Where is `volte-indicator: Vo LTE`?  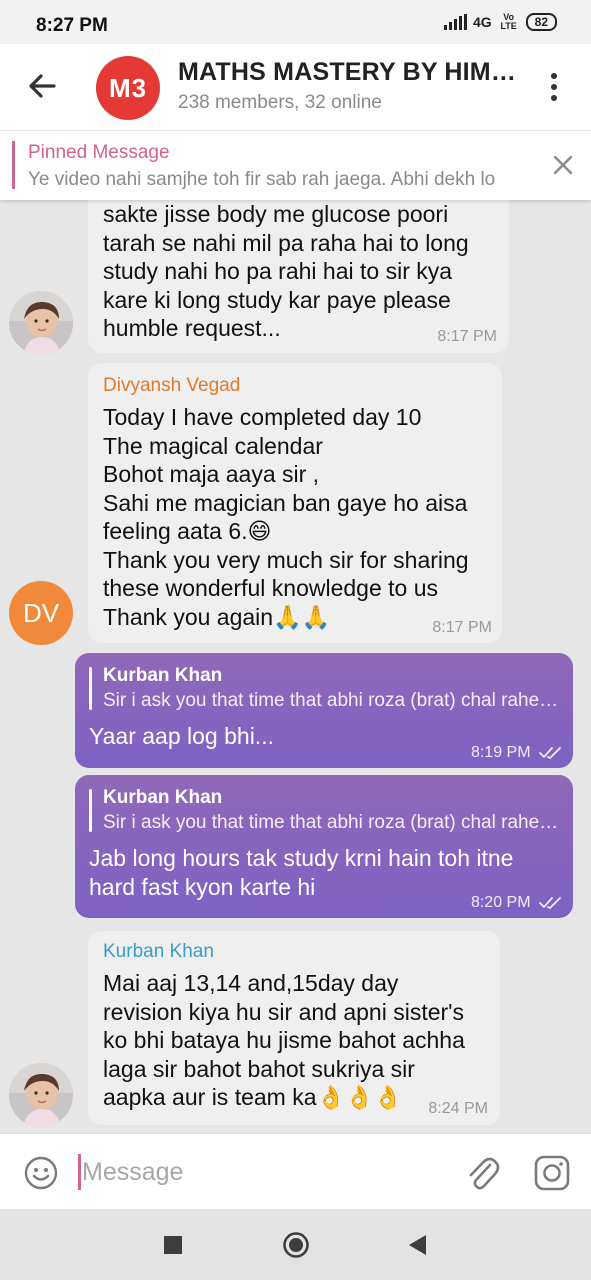
volte-indicator: Vo LTE is located at coordinates (508, 21).